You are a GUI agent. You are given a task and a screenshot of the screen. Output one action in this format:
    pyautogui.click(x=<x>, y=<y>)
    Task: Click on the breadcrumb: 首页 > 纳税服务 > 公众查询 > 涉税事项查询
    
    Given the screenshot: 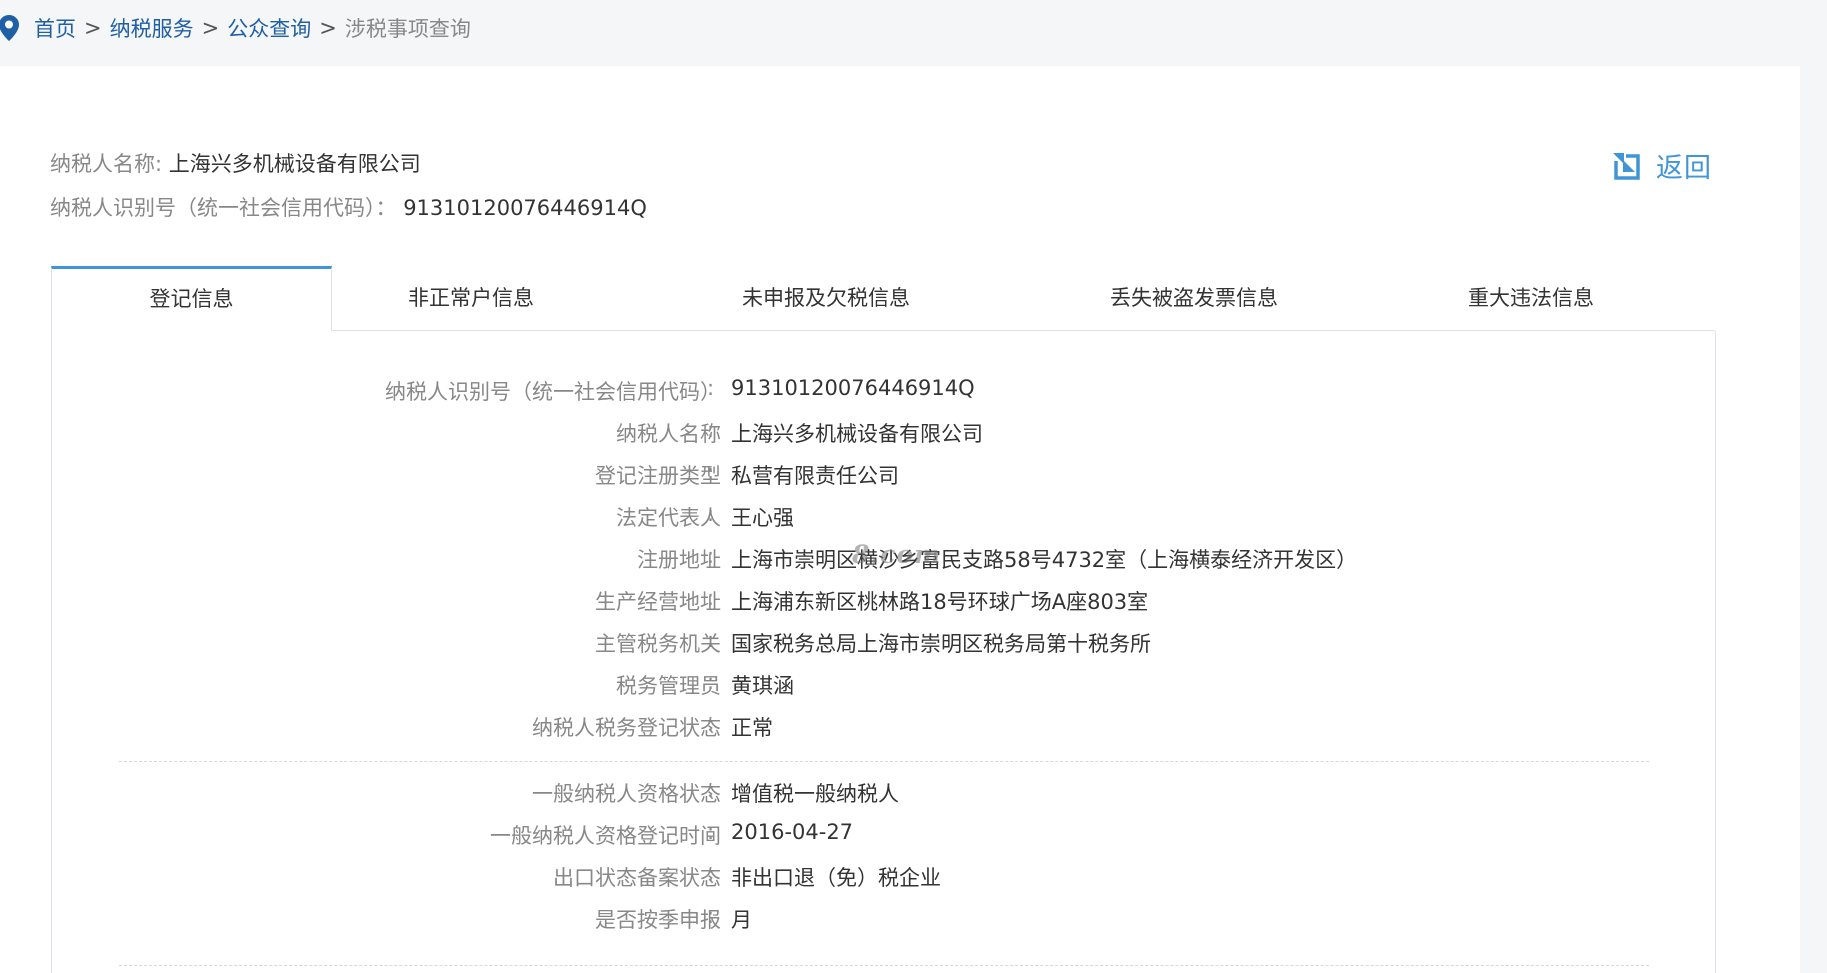 What is the action you would take?
    pyautogui.click(x=235, y=28)
    